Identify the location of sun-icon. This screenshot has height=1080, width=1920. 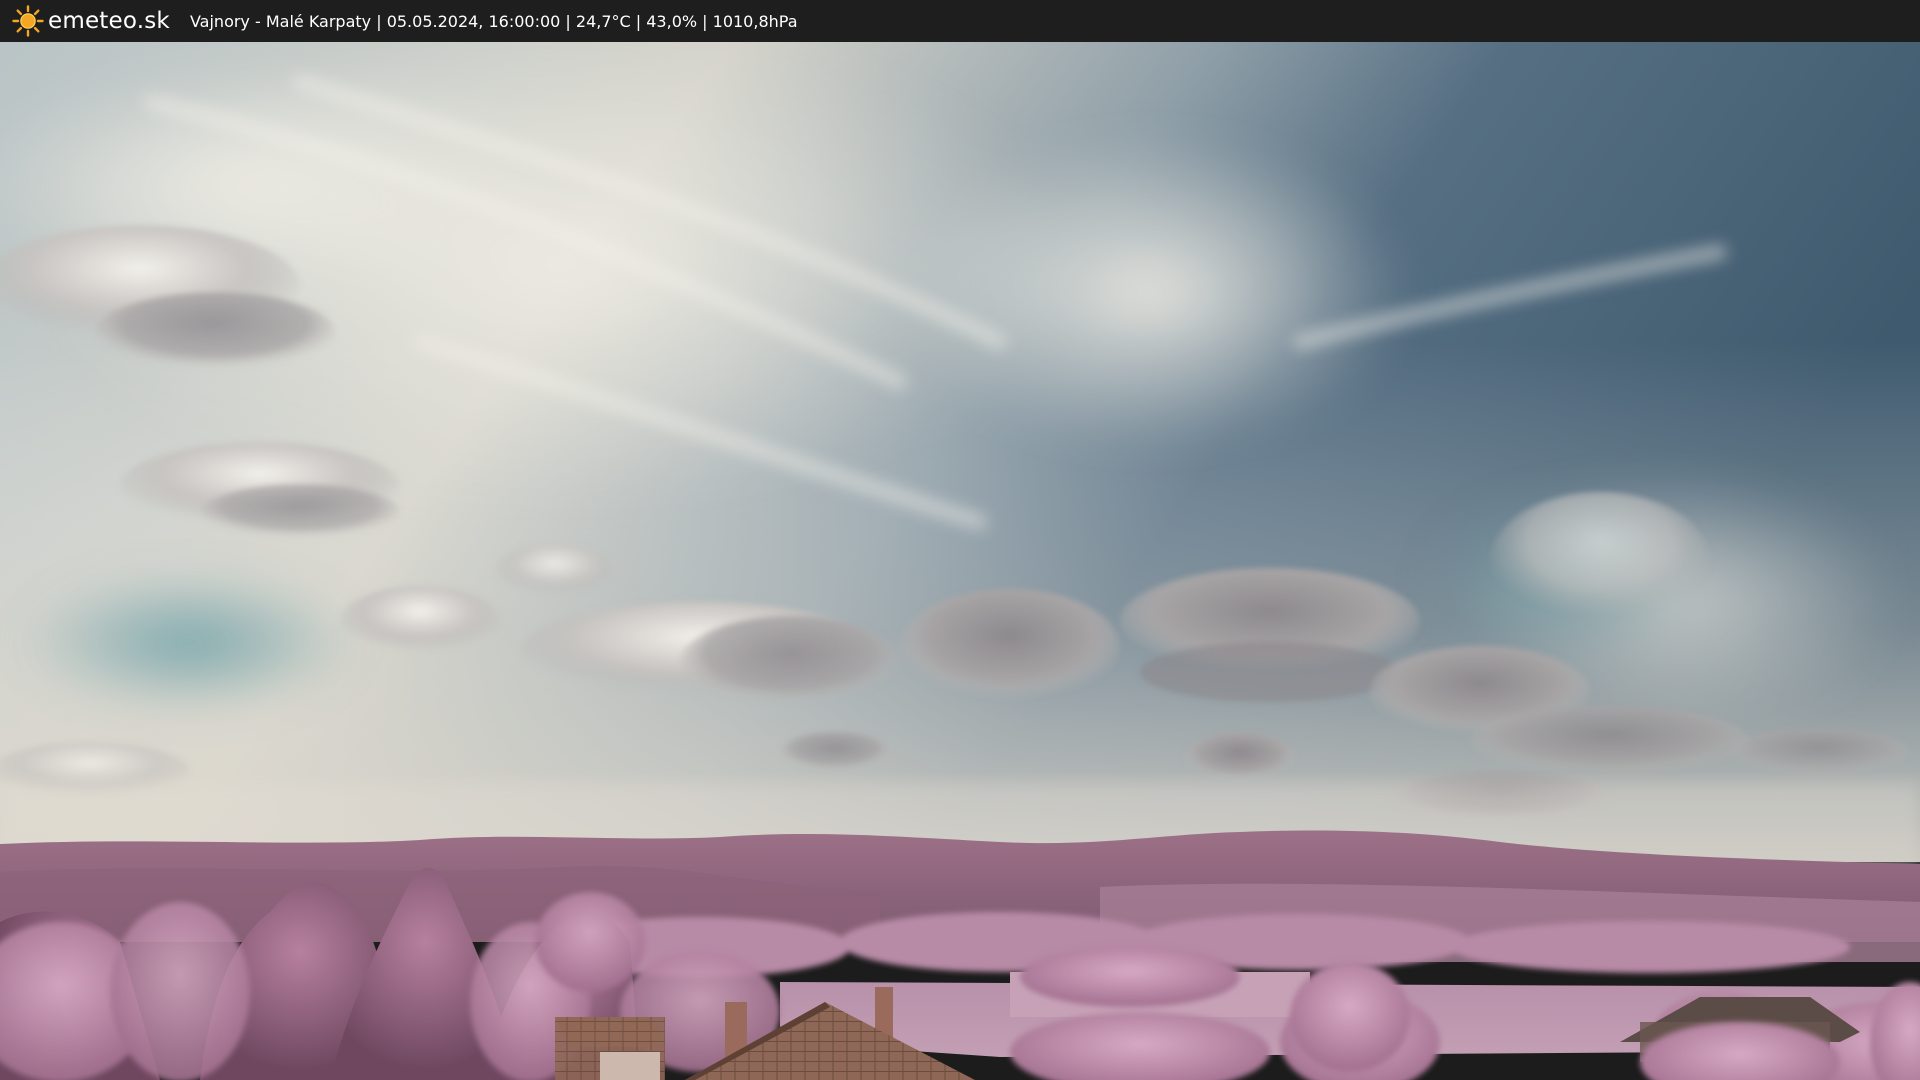
(28, 21).